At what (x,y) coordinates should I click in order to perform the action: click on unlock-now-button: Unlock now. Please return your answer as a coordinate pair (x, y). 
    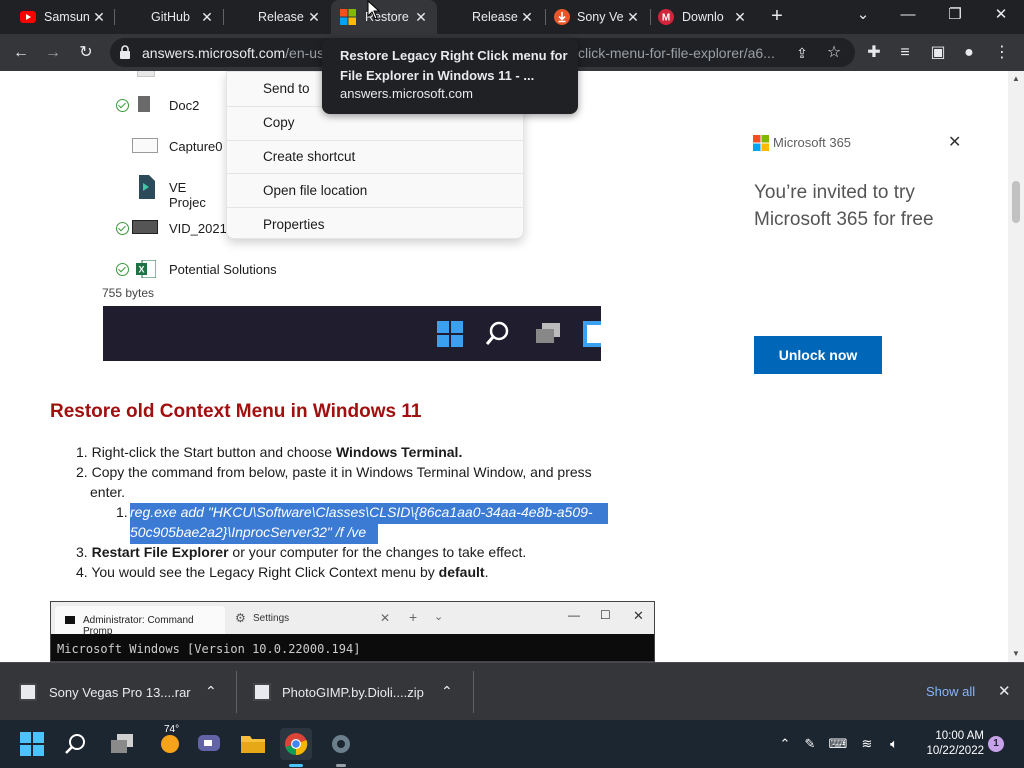
    Looking at the image, I should click on (818, 355).